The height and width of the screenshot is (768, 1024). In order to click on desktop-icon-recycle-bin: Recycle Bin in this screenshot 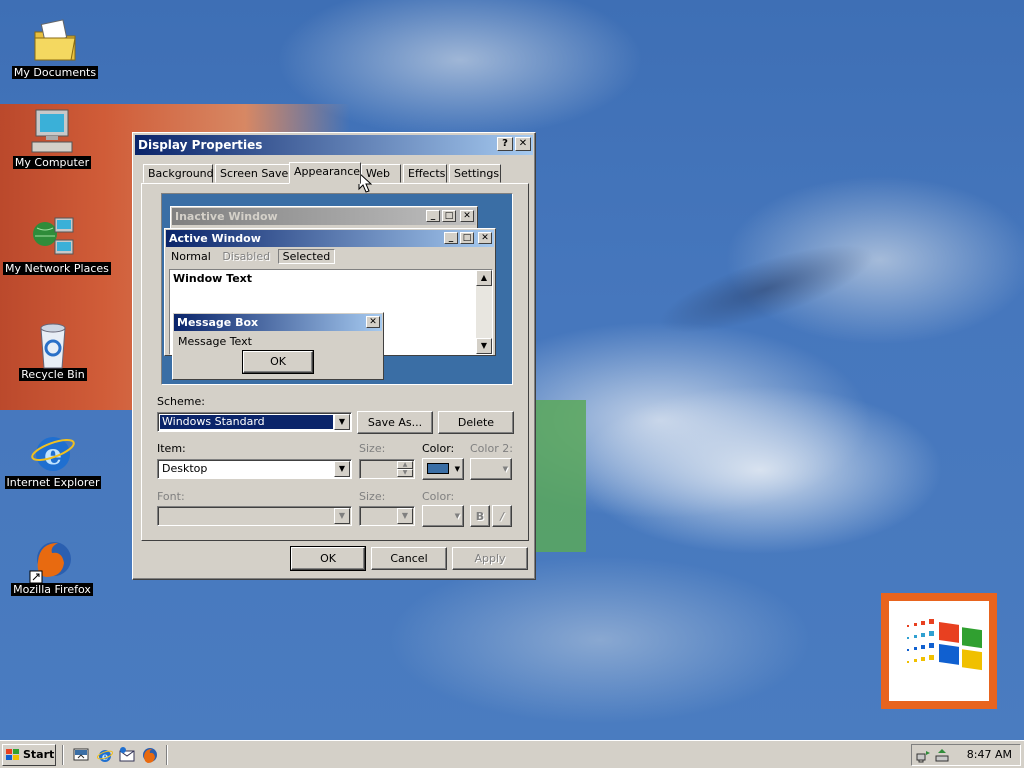, I will do `click(53, 350)`.